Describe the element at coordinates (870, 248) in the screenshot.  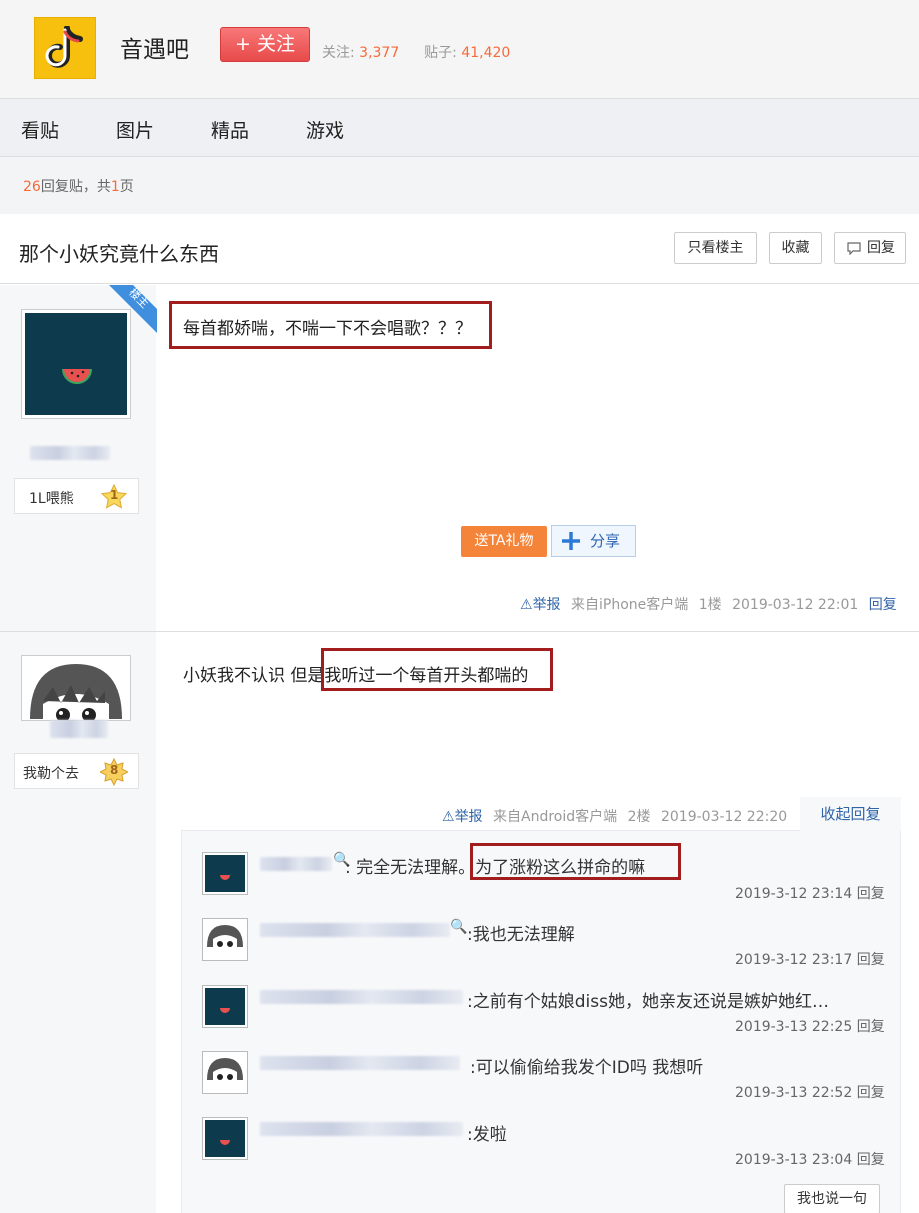
I see `reply-thread-button: 回复` at that location.